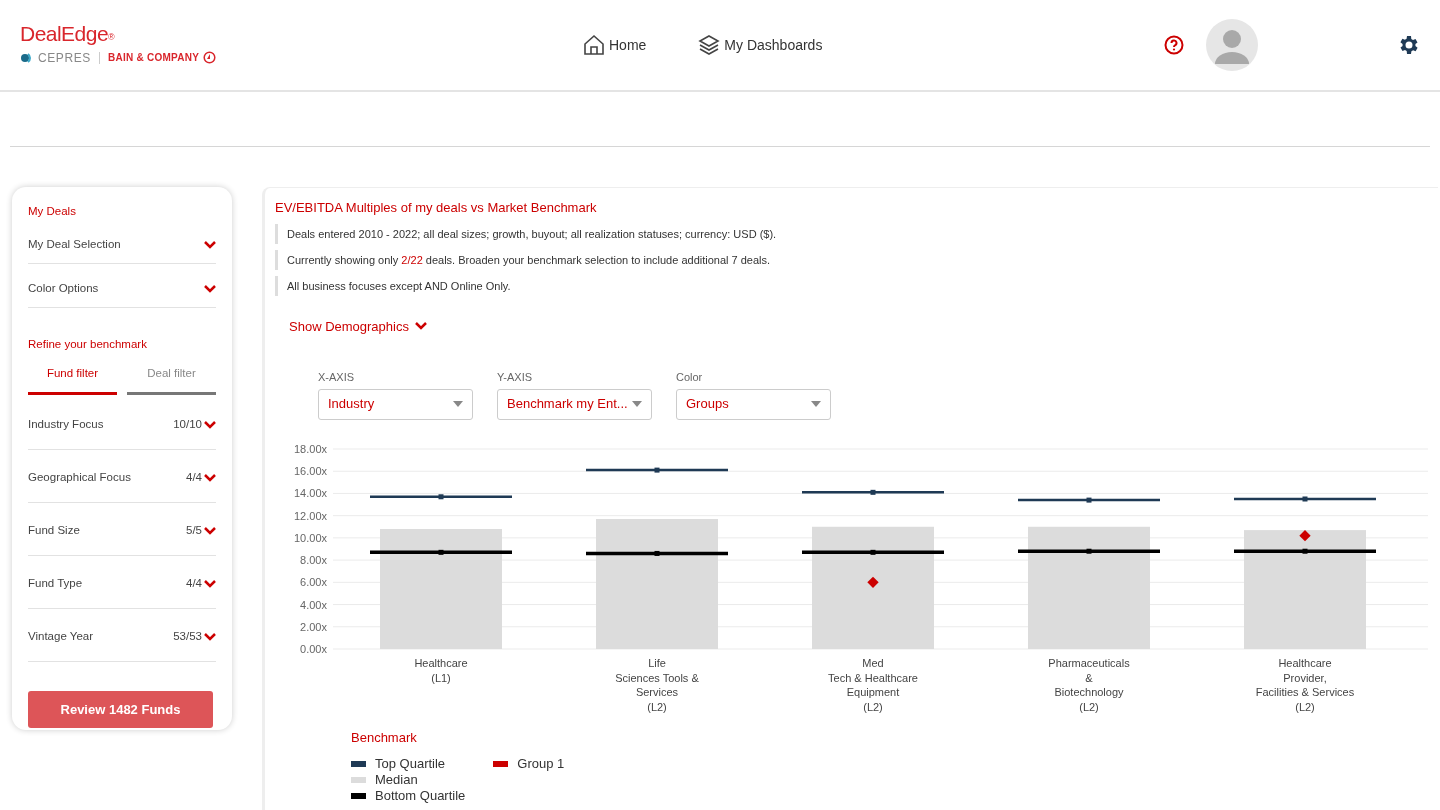 This screenshot has width=1440, height=810. Describe the element at coordinates (657, 684) in the screenshot. I see `x-axis-label: Life Sciences Tools & Services (L2)` at that location.